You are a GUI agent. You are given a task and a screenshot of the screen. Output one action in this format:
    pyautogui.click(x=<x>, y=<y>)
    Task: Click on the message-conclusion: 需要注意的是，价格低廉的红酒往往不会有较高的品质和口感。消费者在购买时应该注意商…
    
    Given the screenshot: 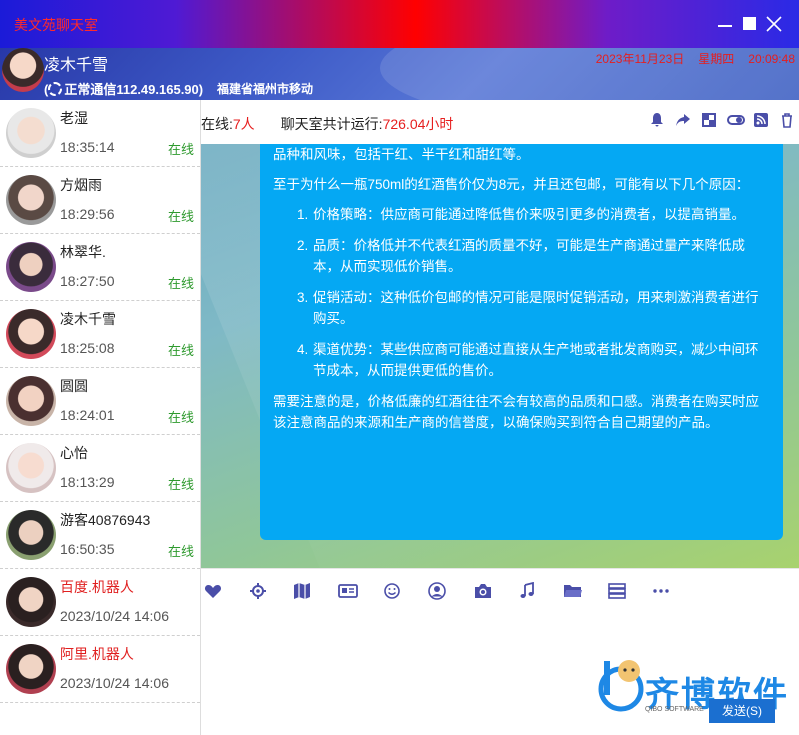 What is the action you would take?
    pyautogui.click(x=516, y=412)
    